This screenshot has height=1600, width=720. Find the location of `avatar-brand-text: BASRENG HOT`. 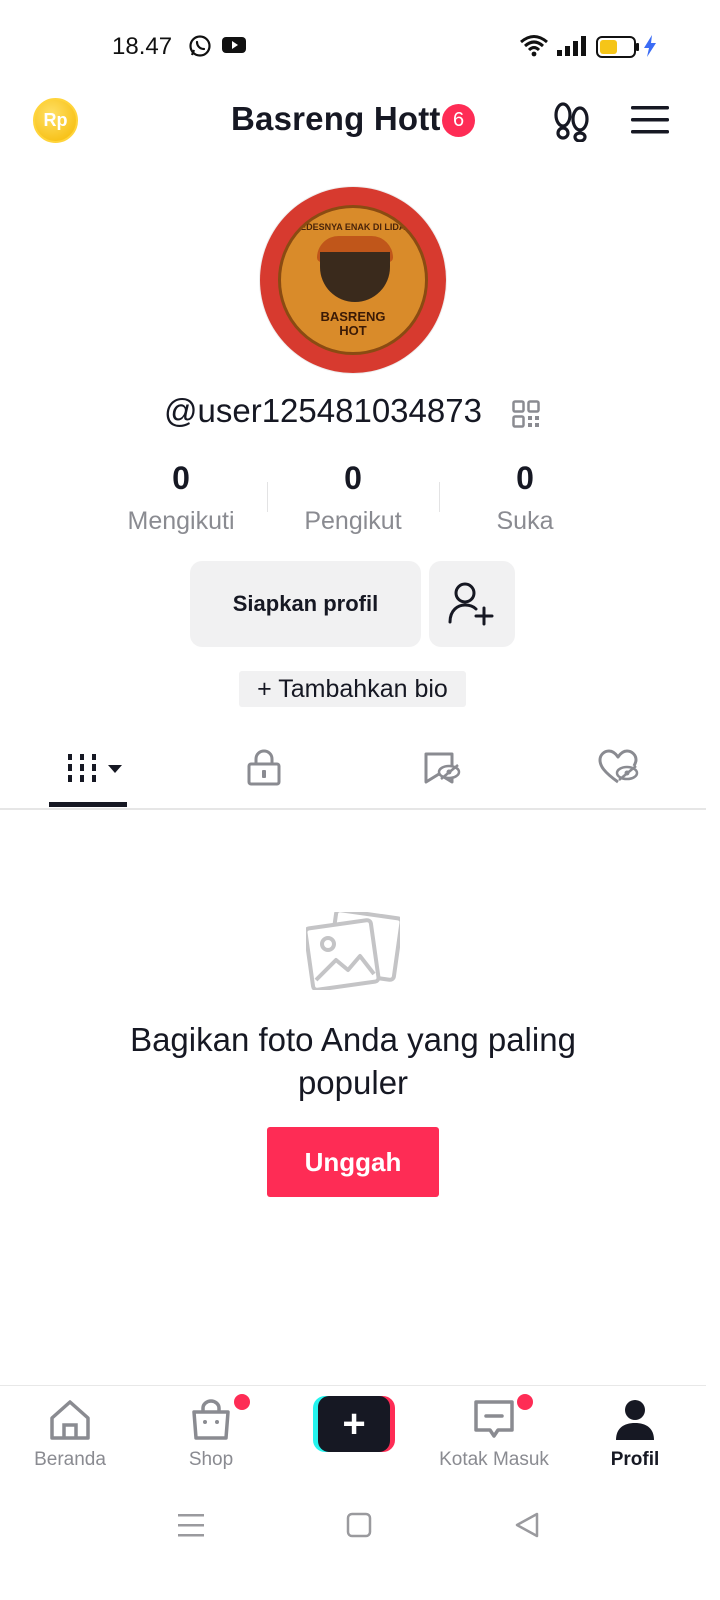

avatar-brand-text: BASRENG HOT is located at coordinates (353, 324).